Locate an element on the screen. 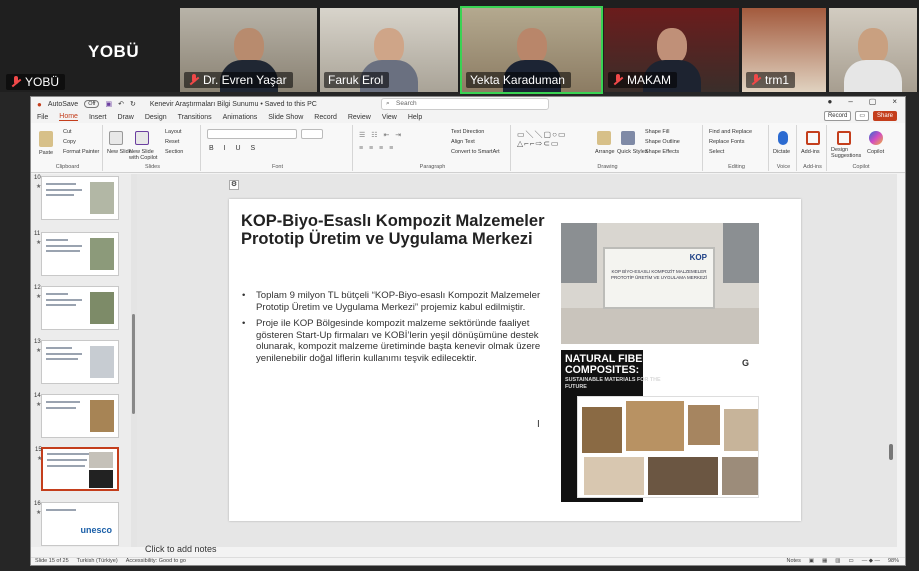 Image resolution: width=919 pixels, height=571 pixels. share-button: Share is located at coordinates (884, 116).